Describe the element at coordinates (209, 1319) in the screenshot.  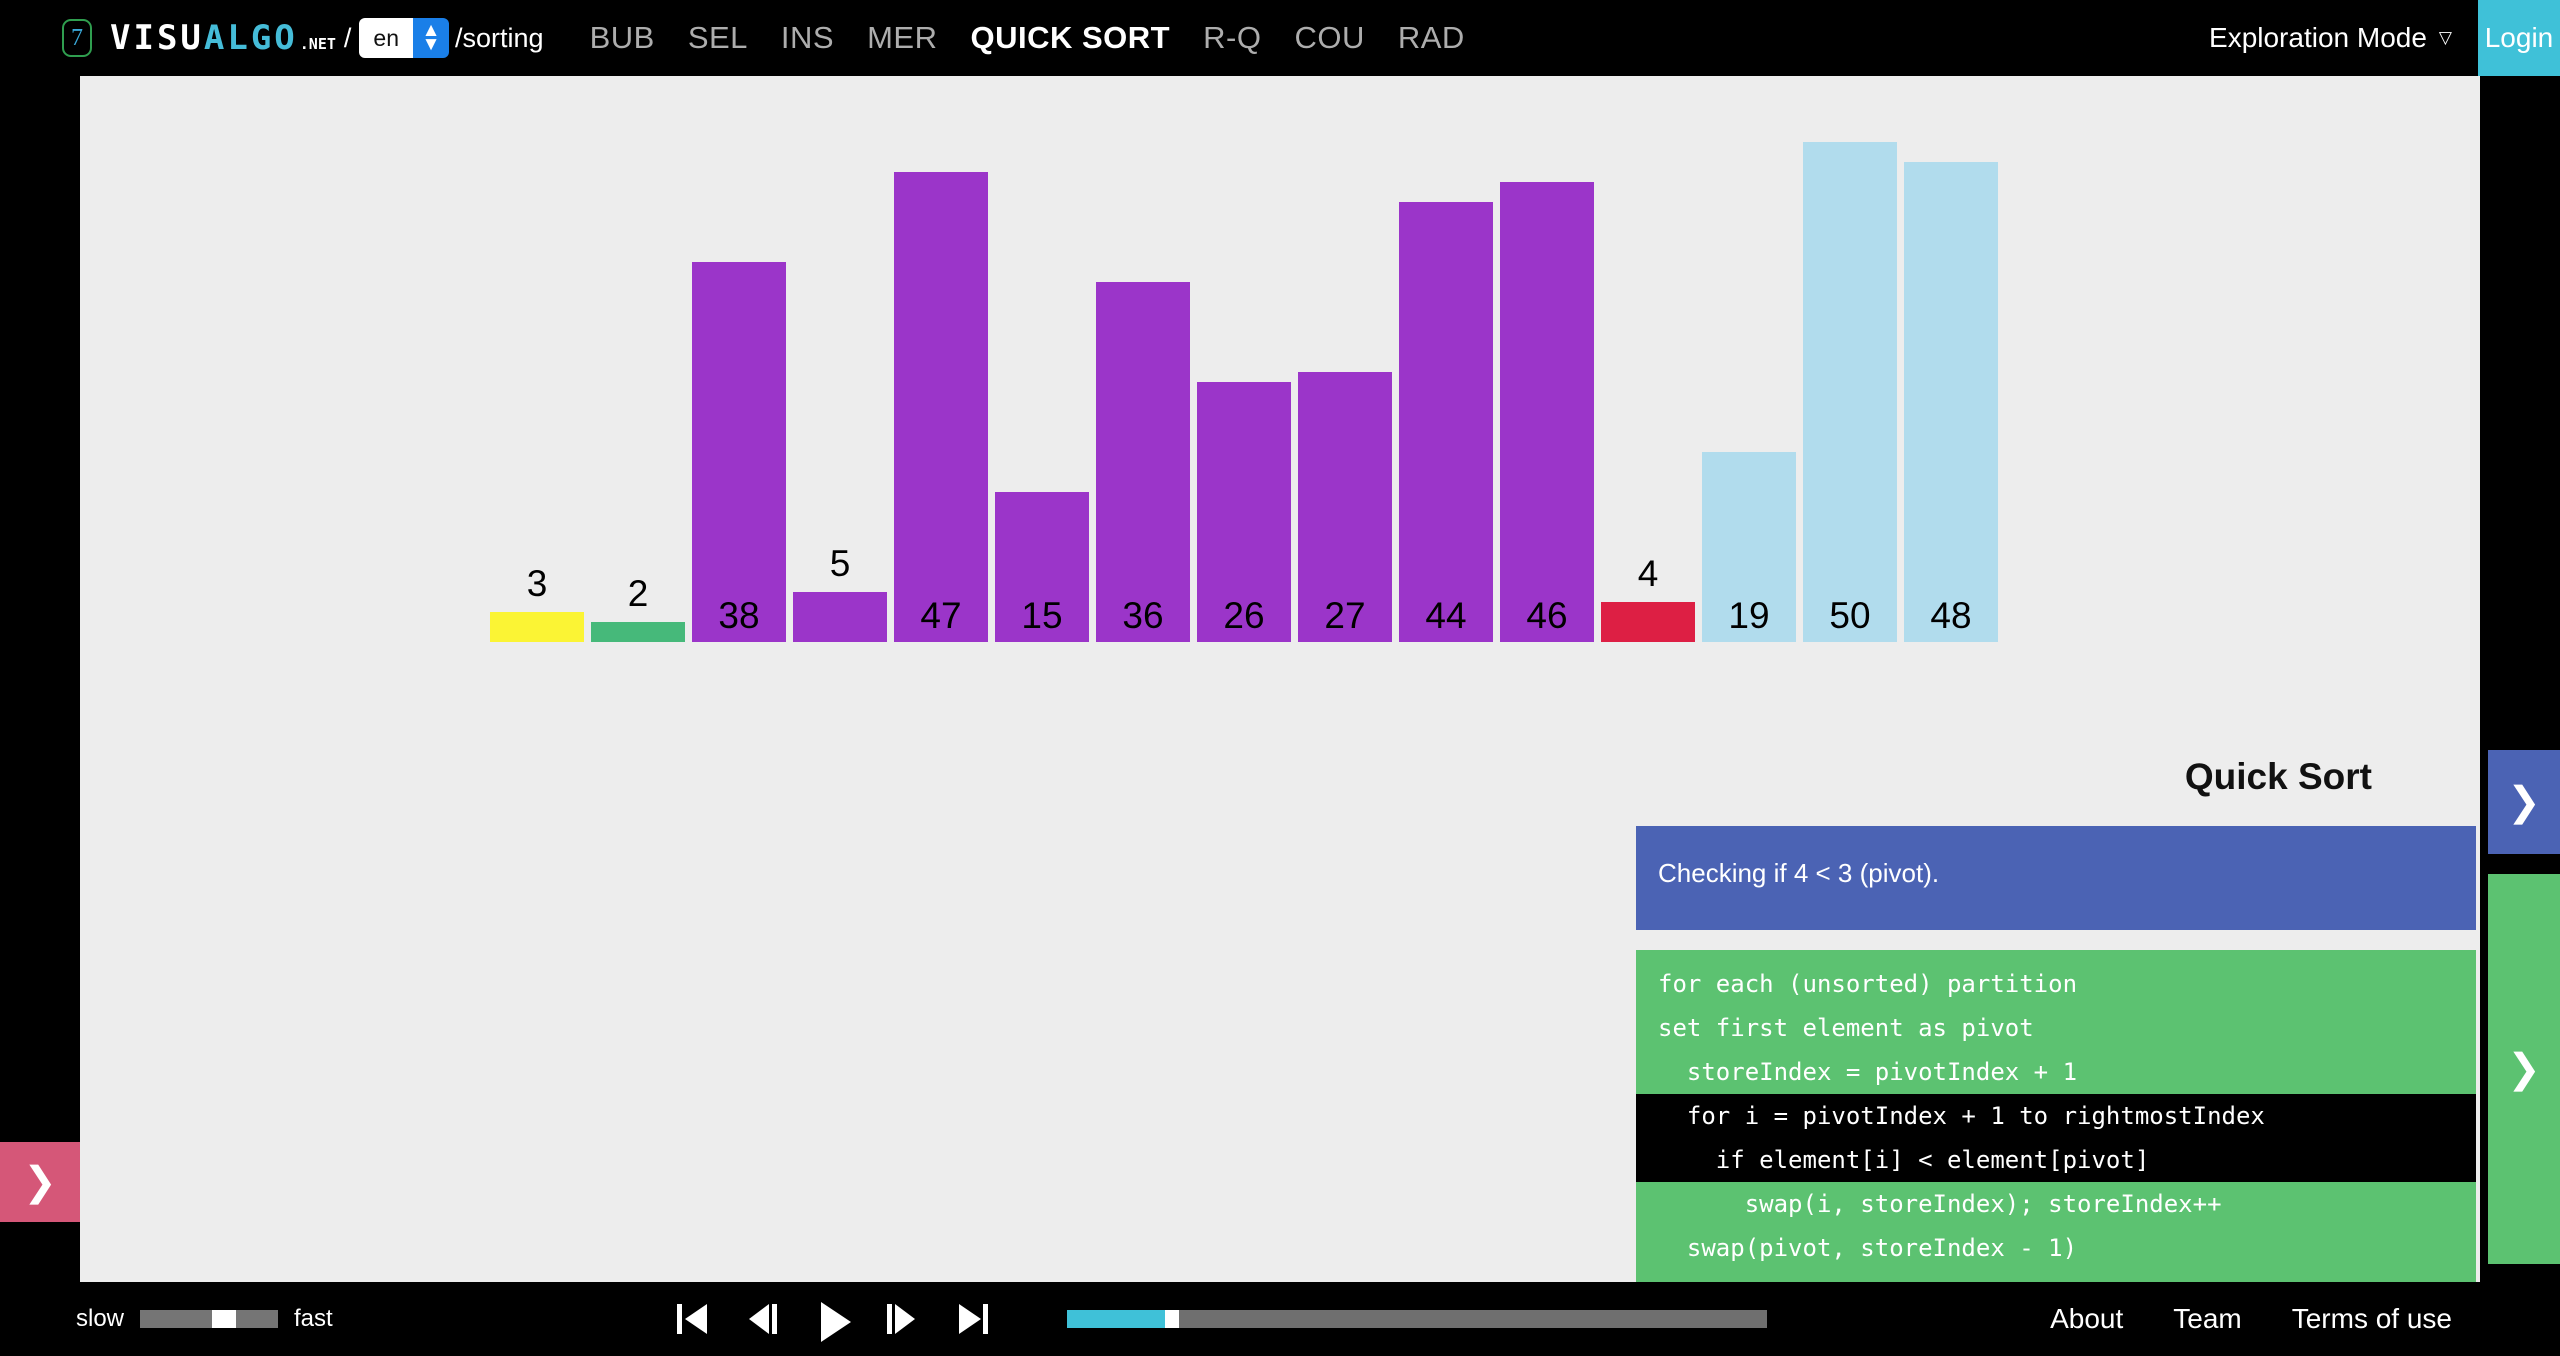
I see `speed-slider` at that location.